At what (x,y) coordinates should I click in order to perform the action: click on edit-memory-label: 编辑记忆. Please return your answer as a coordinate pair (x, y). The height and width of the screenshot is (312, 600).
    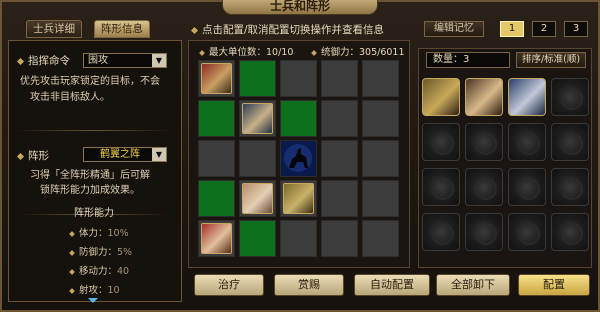
    Looking at the image, I should click on (454, 29).